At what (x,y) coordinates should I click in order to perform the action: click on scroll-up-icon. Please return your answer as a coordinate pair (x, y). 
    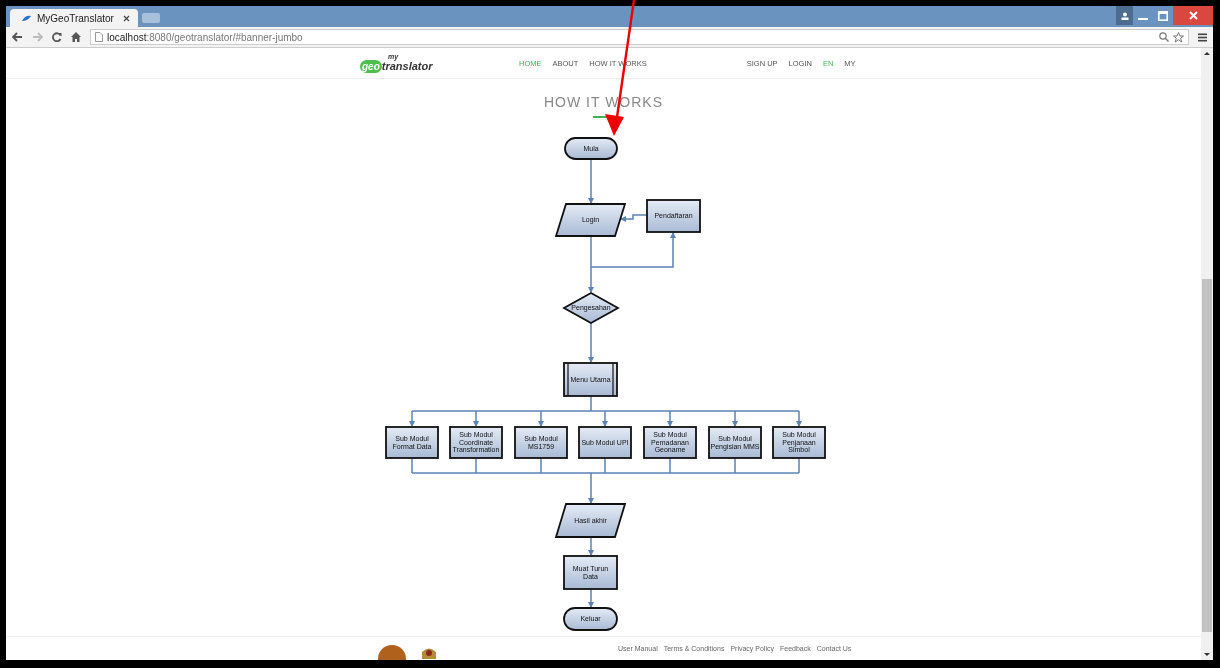
    Looking at the image, I should click on (1207, 53).